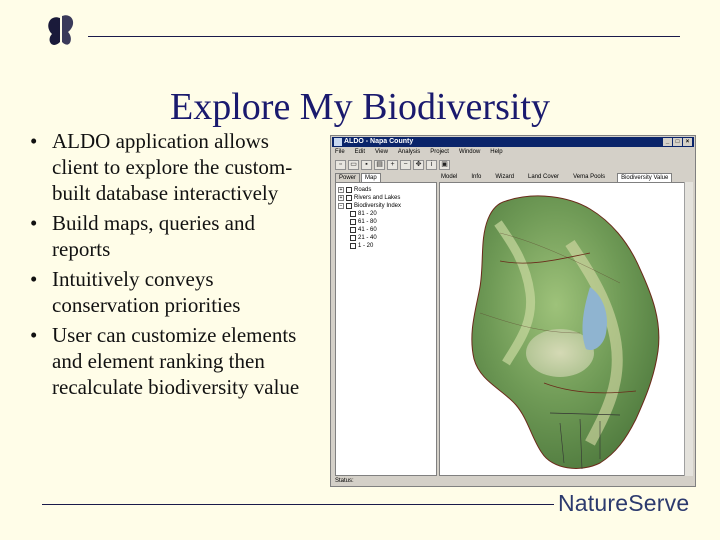 Image resolution: width=720 pixels, height=540 pixels. Describe the element at coordinates (366, 246) in the screenshot. I see `tree-item-label: 1 - 20` at that location.